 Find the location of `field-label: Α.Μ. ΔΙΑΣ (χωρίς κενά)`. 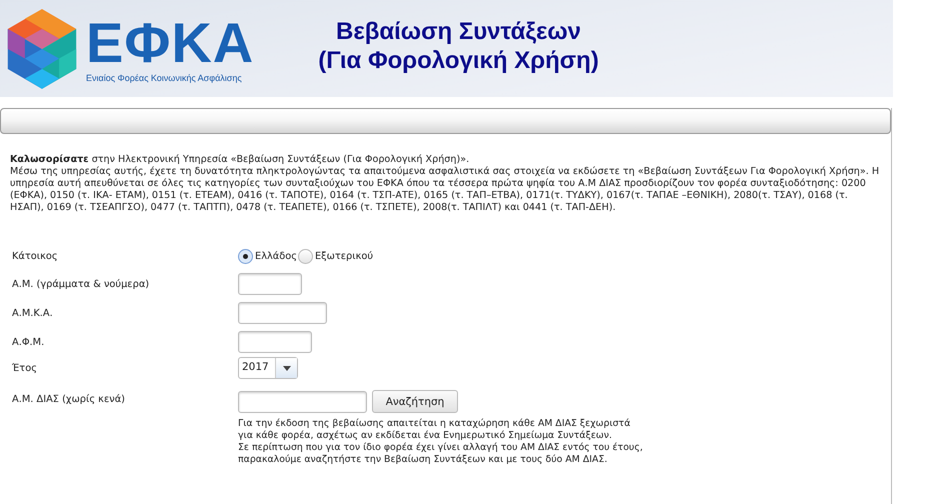

field-label: Α.Μ. ΔΙΑΣ (χωρίς κενά) is located at coordinates (68, 399).